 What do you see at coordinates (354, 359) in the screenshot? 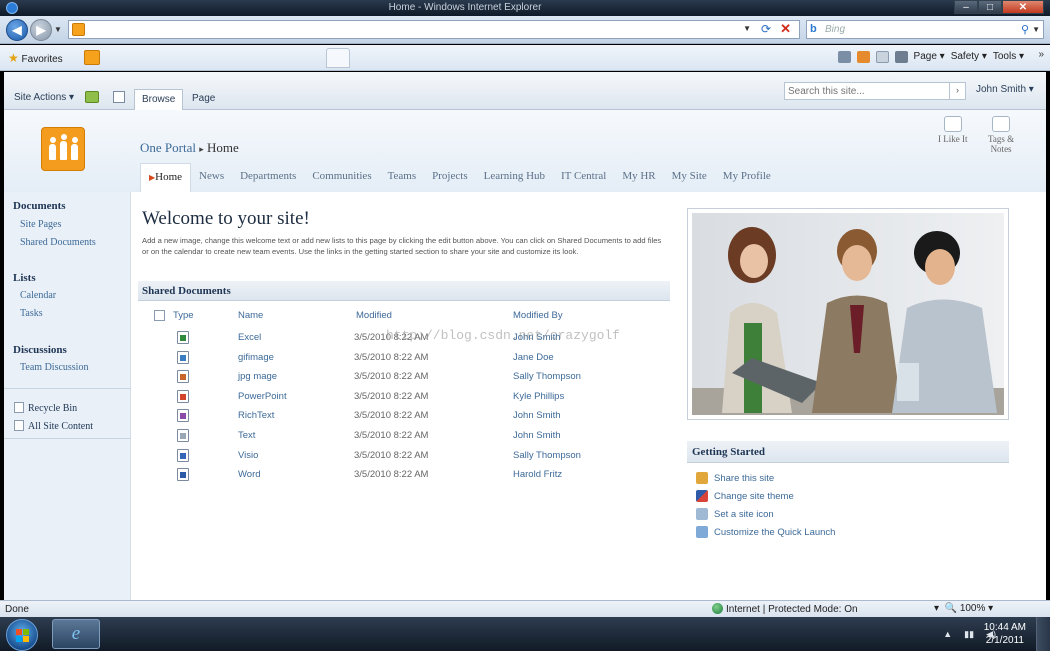
I see `table-row: gifimage 3/5/2010 8:22 AM Jane Doe` at bounding box center [354, 359].